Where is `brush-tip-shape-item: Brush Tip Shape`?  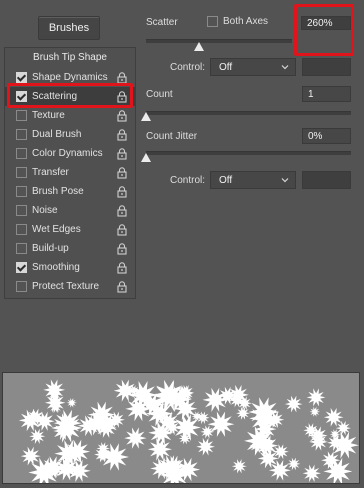 brush-tip-shape-item: Brush Tip Shape is located at coordinates (70, 58).